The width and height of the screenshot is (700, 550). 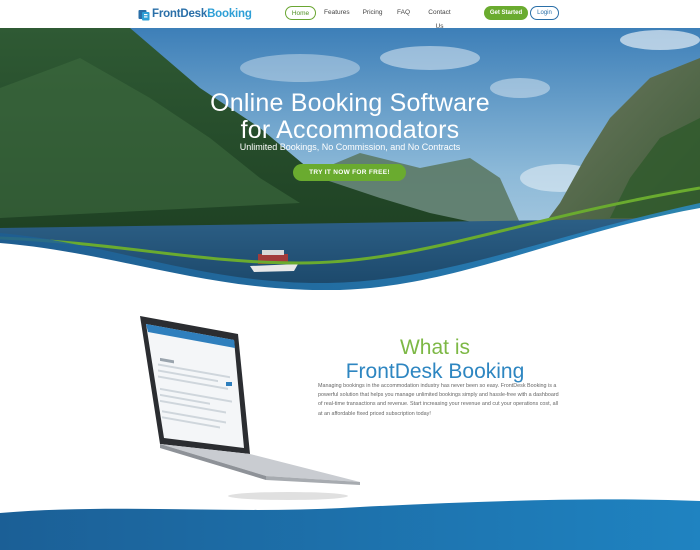 What do you see at coordinates (372, 13) in the screenshot?
I see `nav-pricing: Pricing` at bounding box center [372, 13].